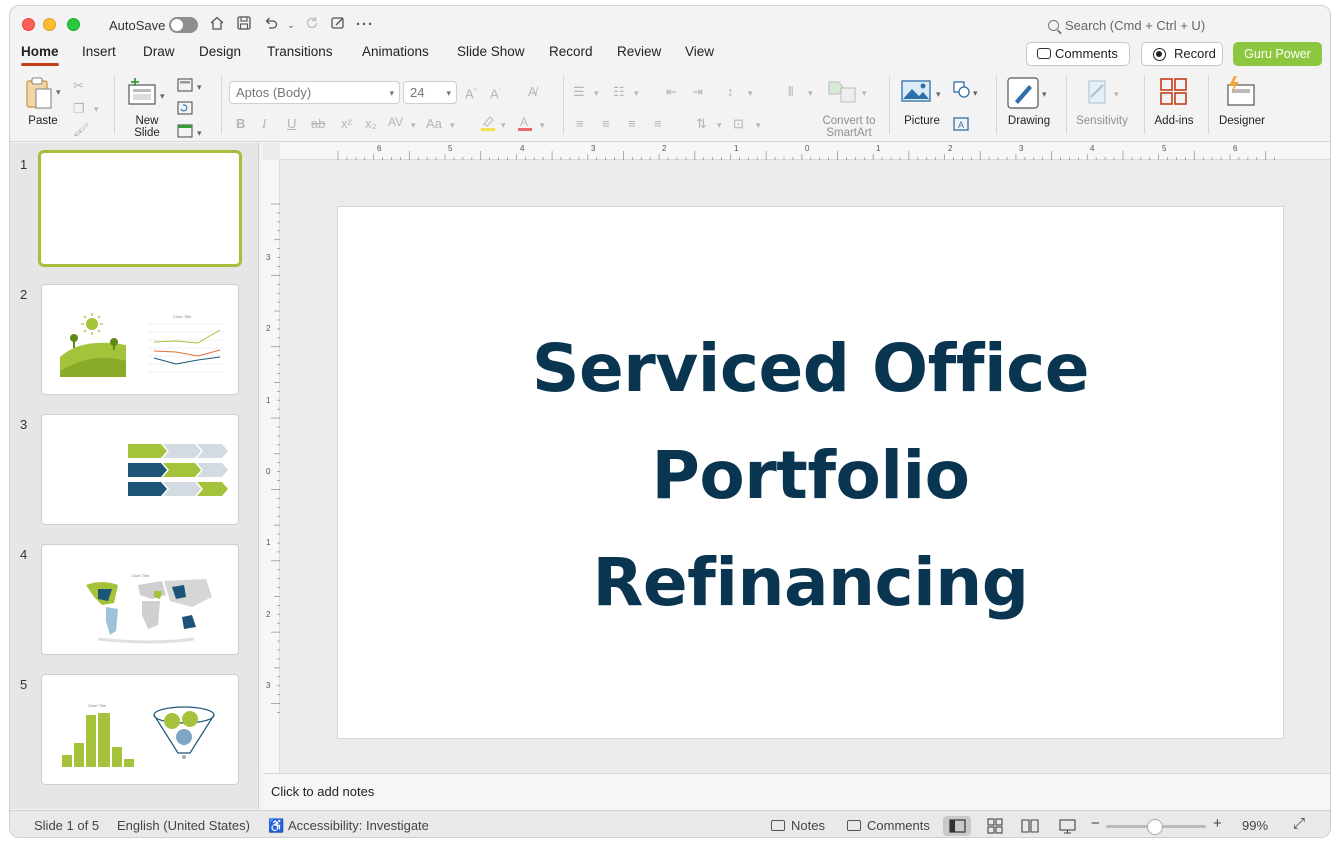 The image size is (1337, 843). I want to click on tab-home: Home, so click(40, 57).